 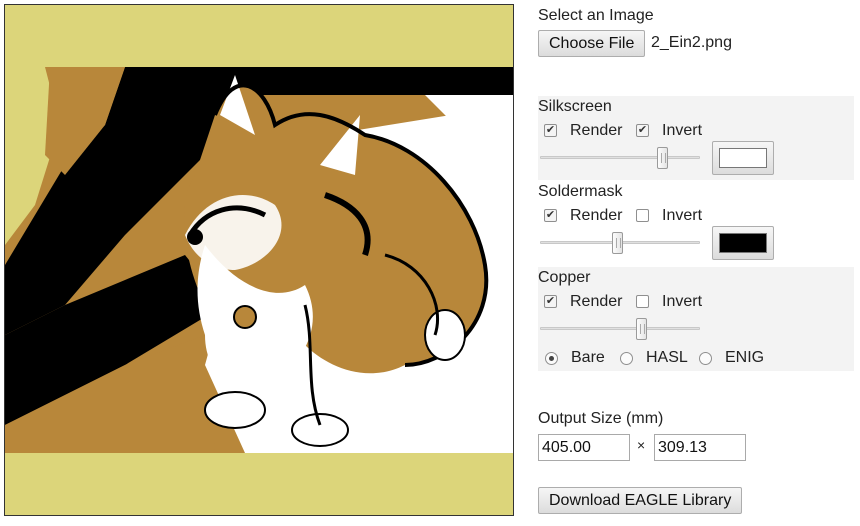 I want to click on silkscreen-group: Silkscreen Render Invert, so click(x=696, y=138).